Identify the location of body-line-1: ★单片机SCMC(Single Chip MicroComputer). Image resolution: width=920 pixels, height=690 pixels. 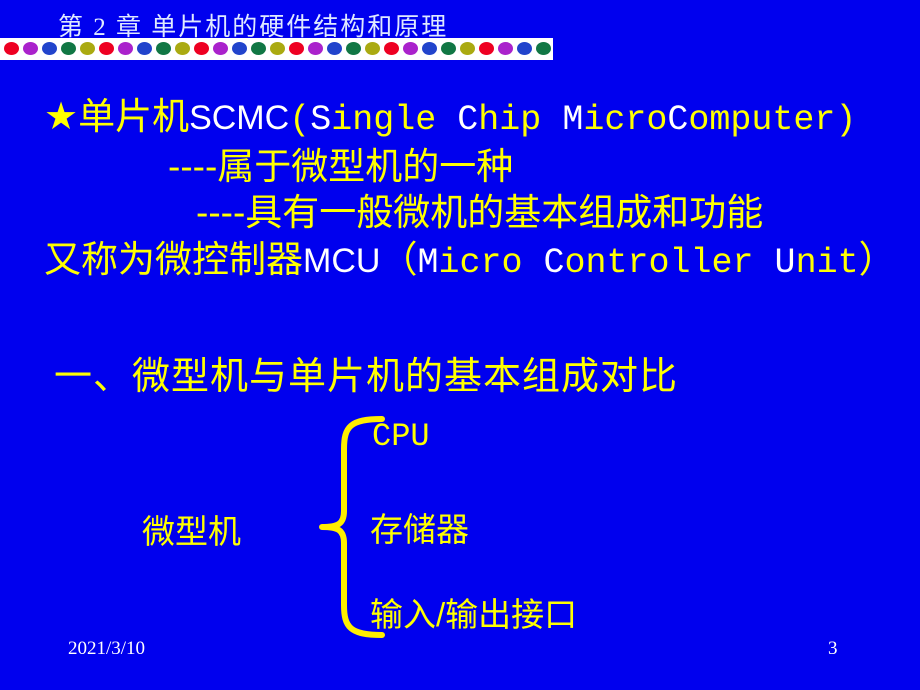
(450, 113).